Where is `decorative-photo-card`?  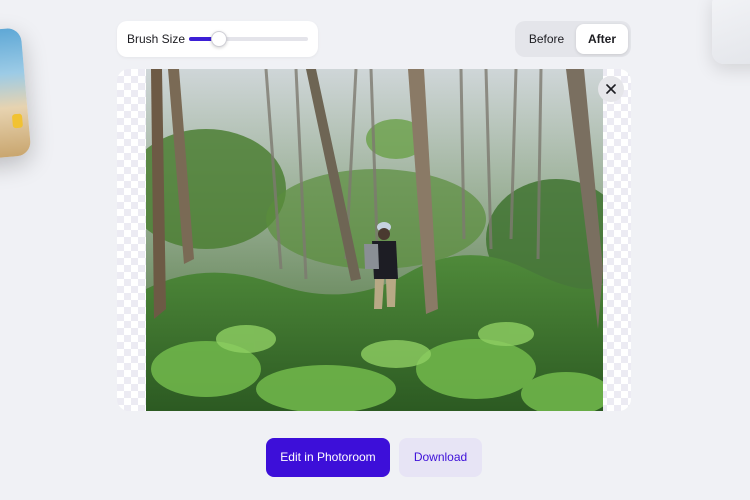
decorative-photo-card is located at coordinates (16, 94).